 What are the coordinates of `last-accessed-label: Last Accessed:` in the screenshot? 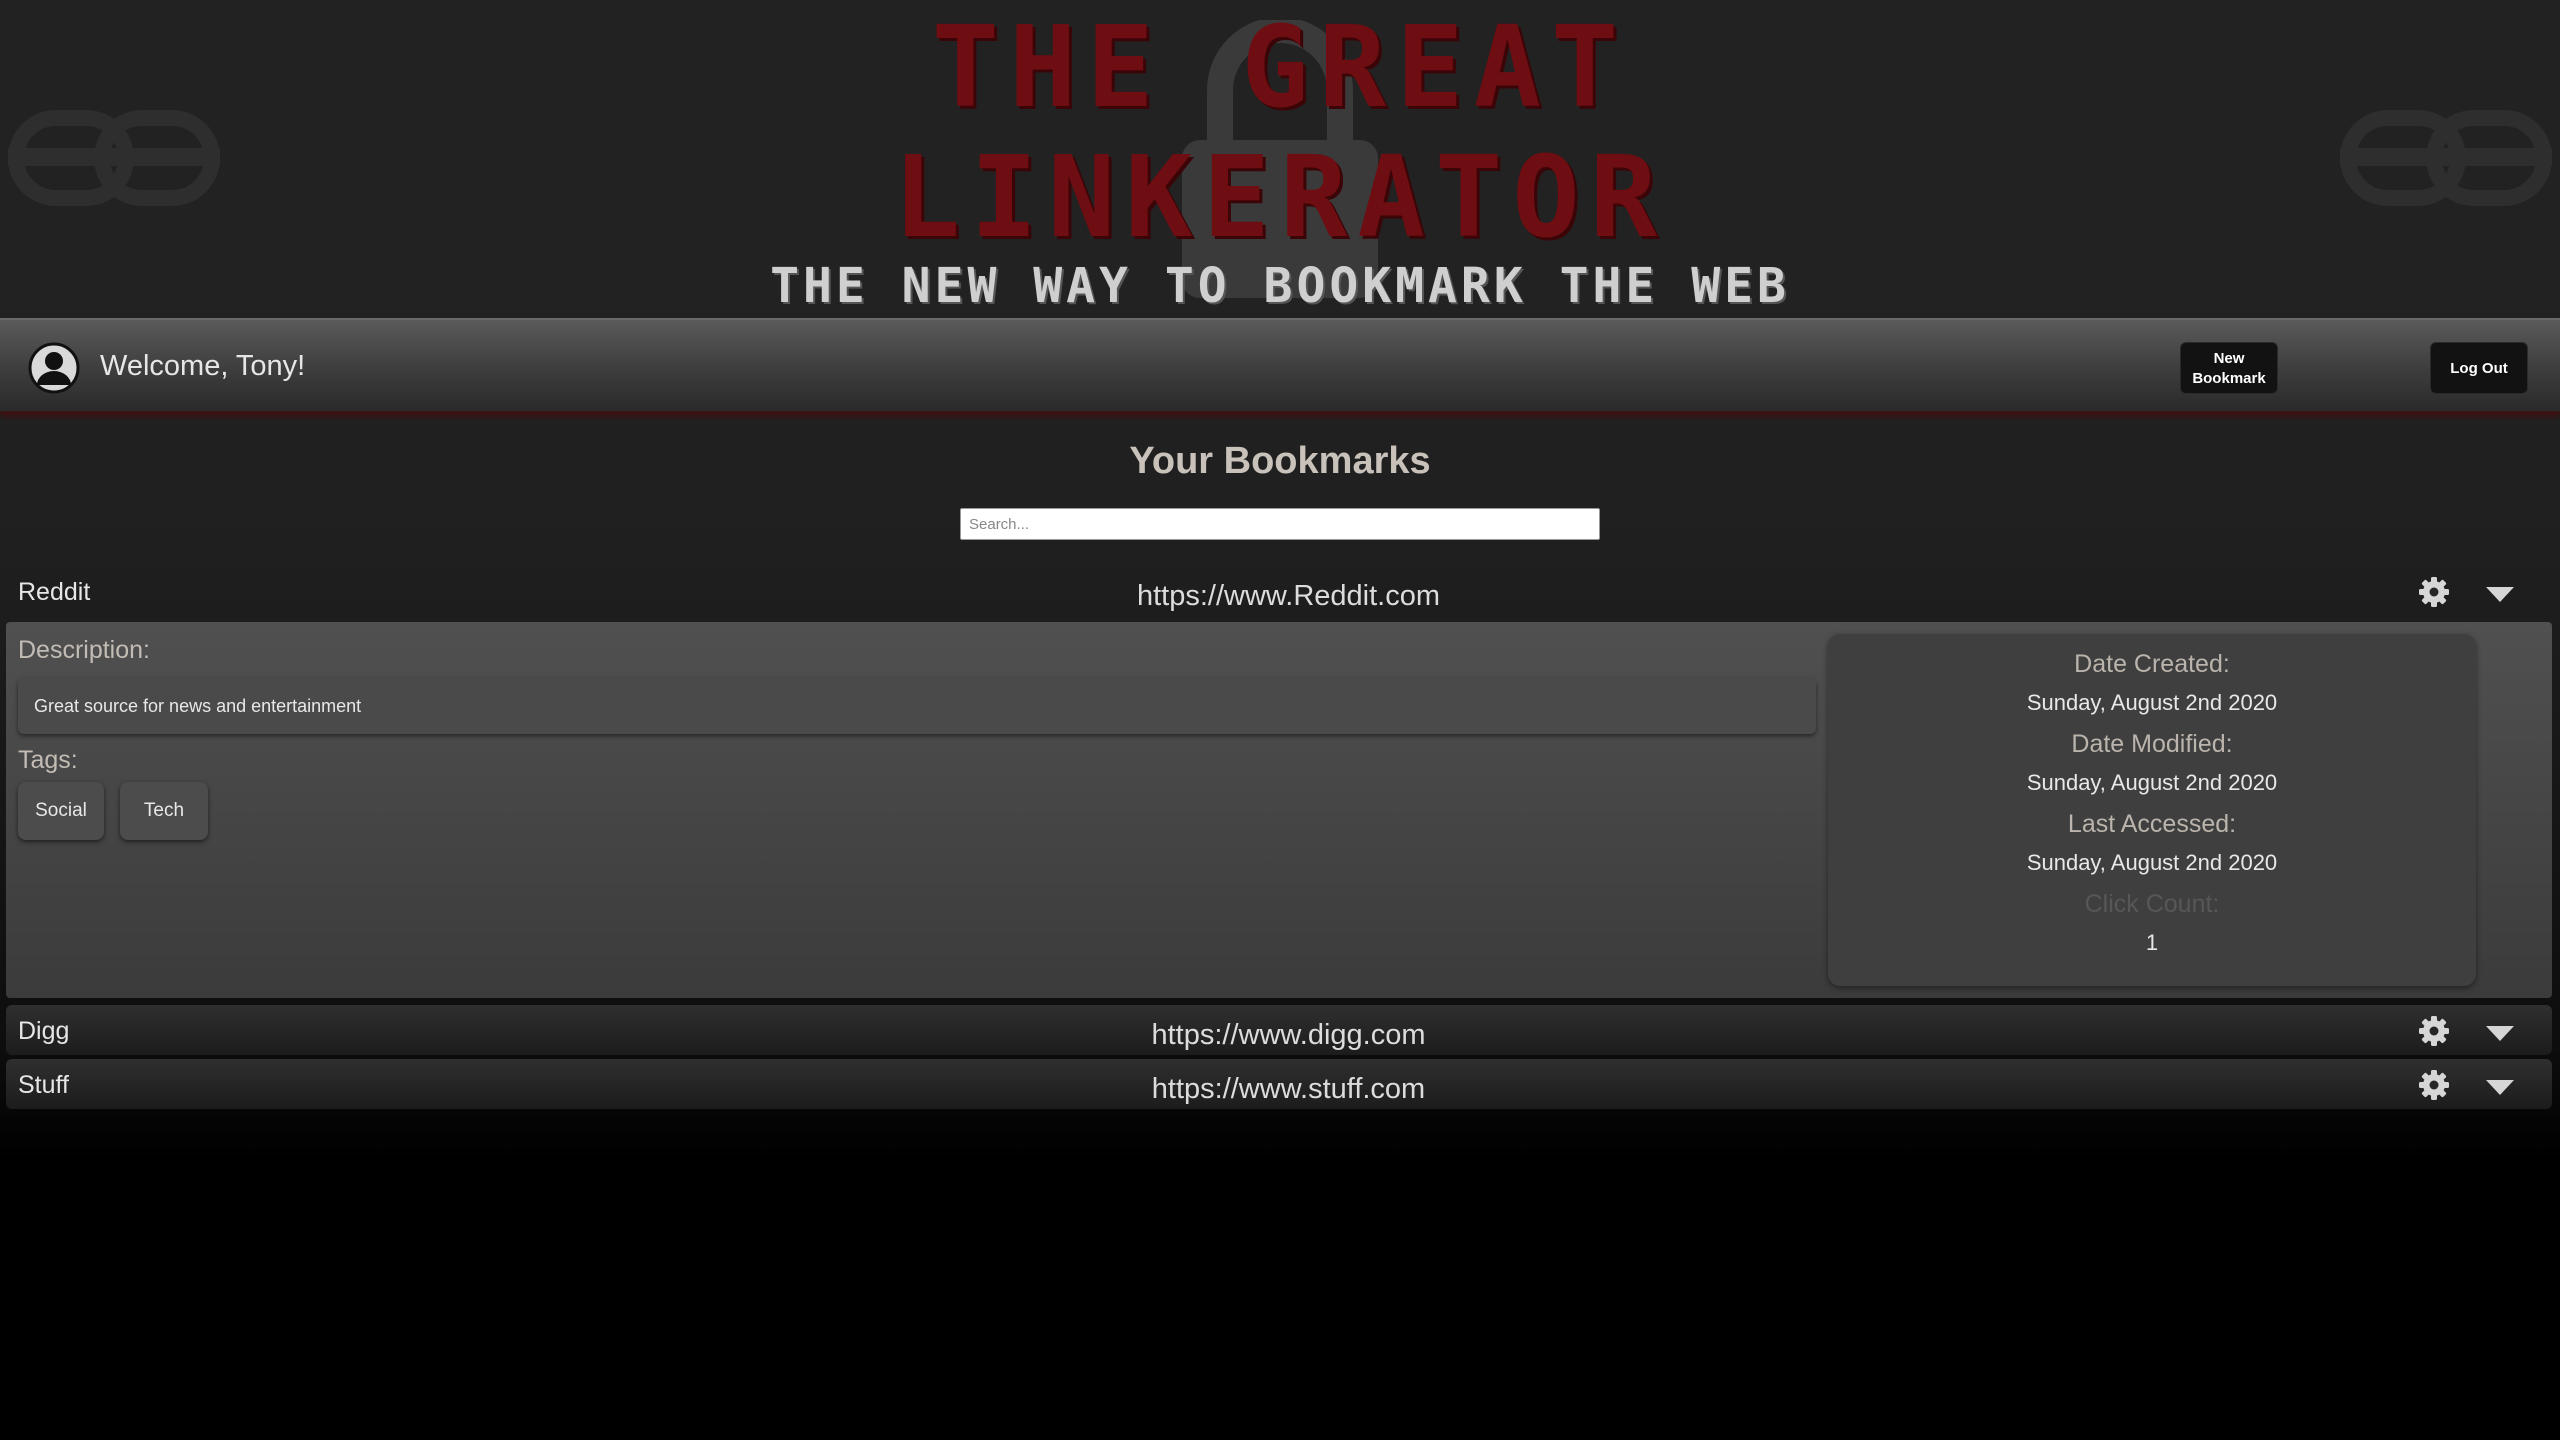 It's located at (2152, 824).